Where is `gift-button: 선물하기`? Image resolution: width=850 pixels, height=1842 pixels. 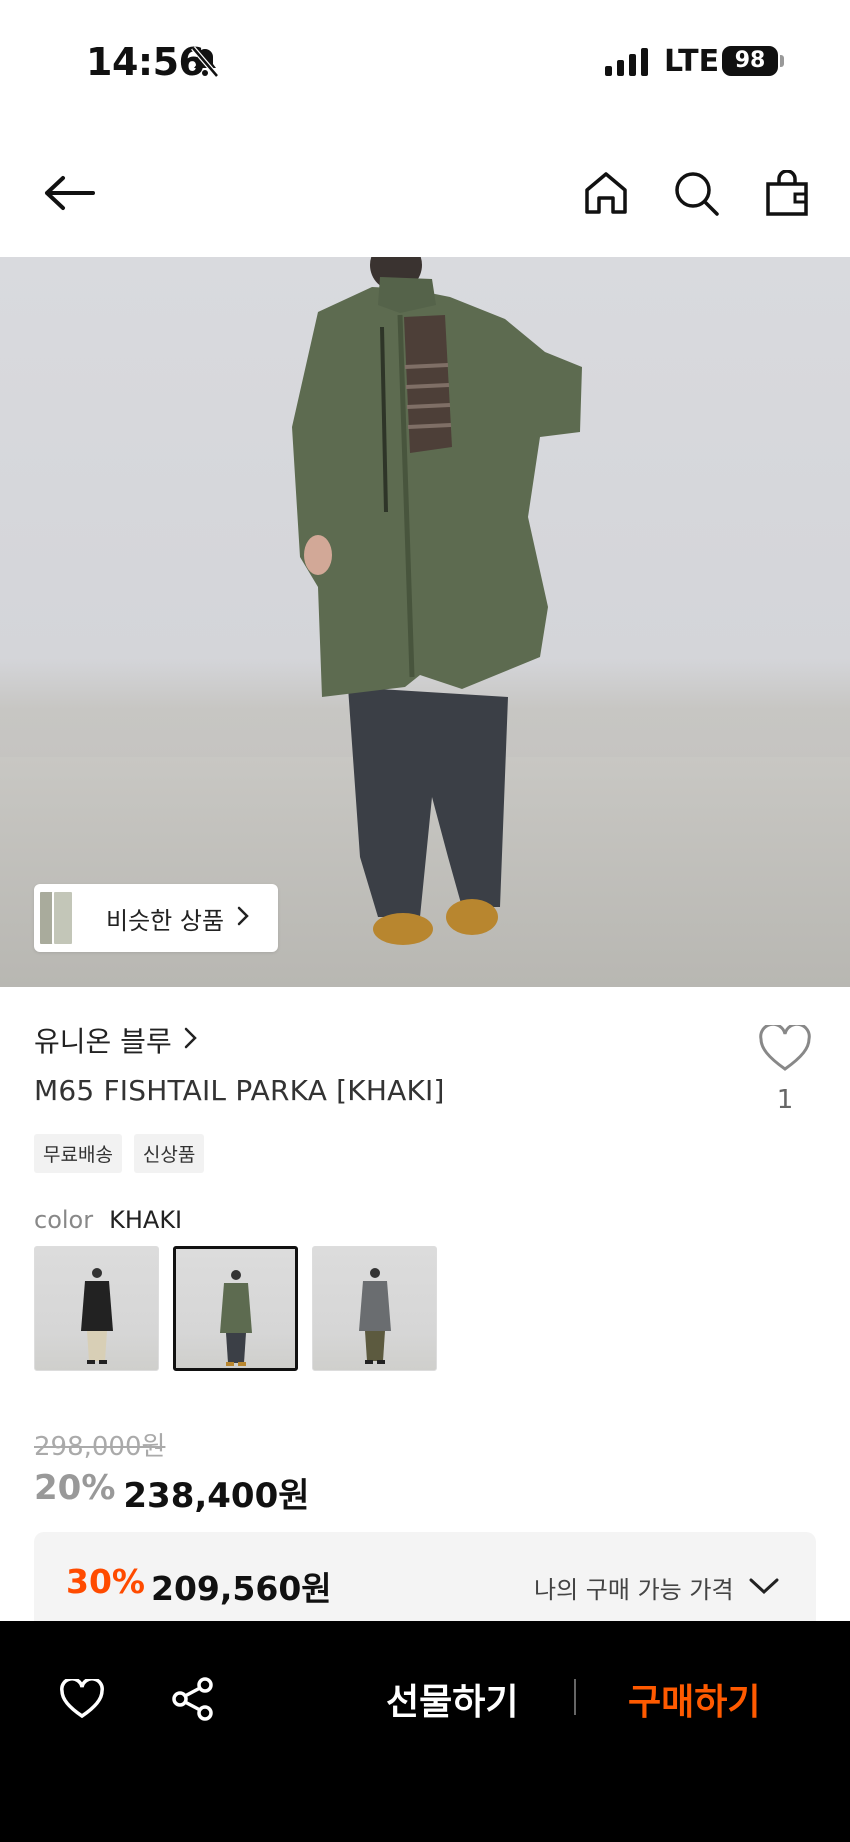
gift-button: 선물하기 is located at coordinates (452, 1699).